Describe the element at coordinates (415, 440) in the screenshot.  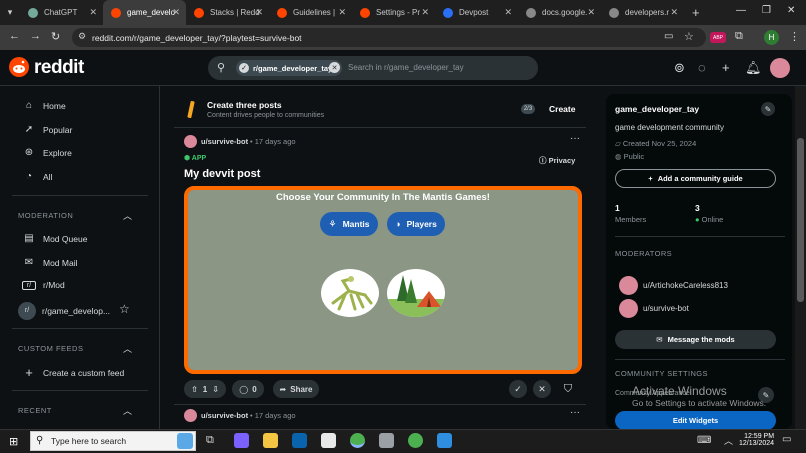
I see `chrome-icon` at that location.